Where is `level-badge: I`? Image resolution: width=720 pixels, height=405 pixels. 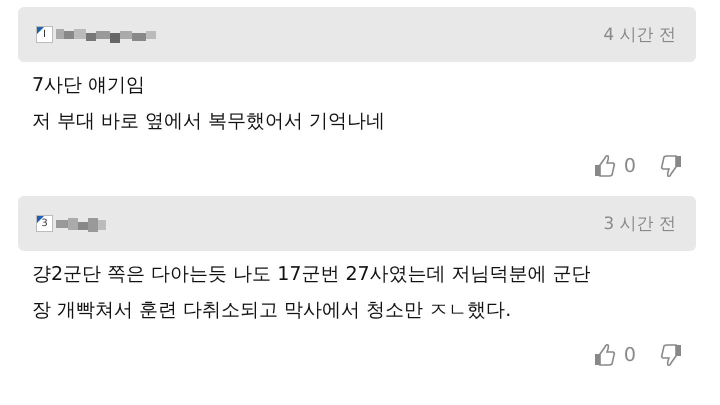 level-badge: I is located at coordinates (44, 34).